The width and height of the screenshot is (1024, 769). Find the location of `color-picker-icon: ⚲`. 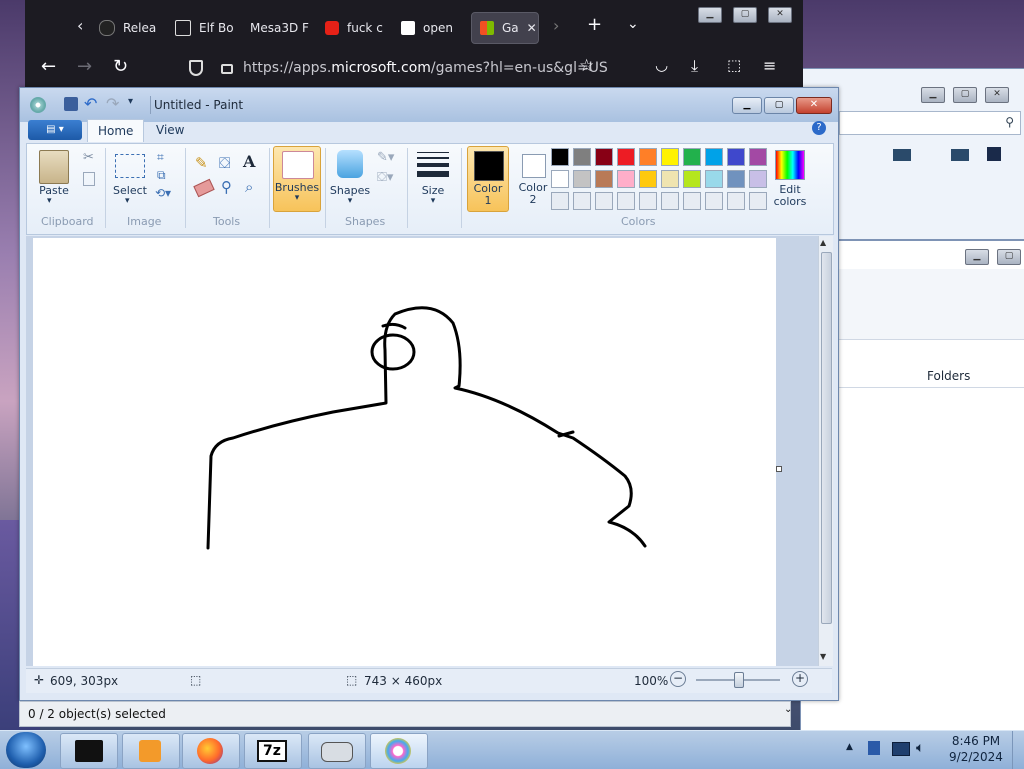

color-picker-icon: ⚲ is located at coordinates (226, 187).